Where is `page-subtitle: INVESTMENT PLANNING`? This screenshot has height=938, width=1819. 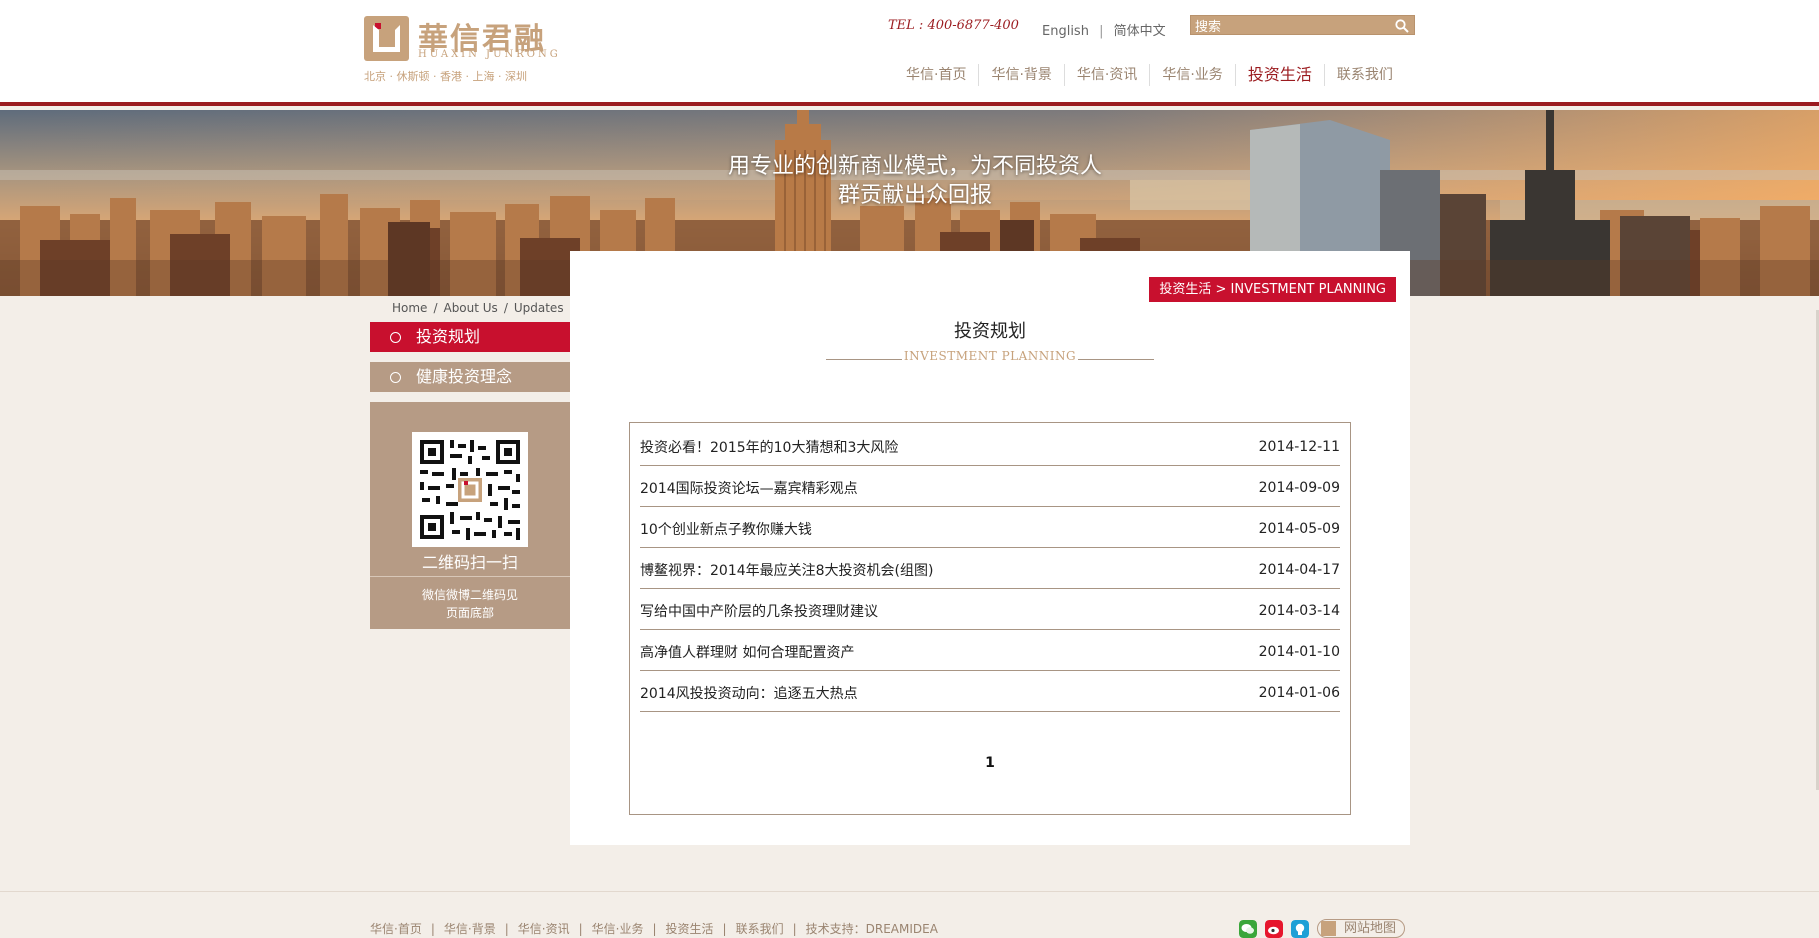
page-subtitle: INVESTMENT PLANNING is located at coordinates (990, 356).